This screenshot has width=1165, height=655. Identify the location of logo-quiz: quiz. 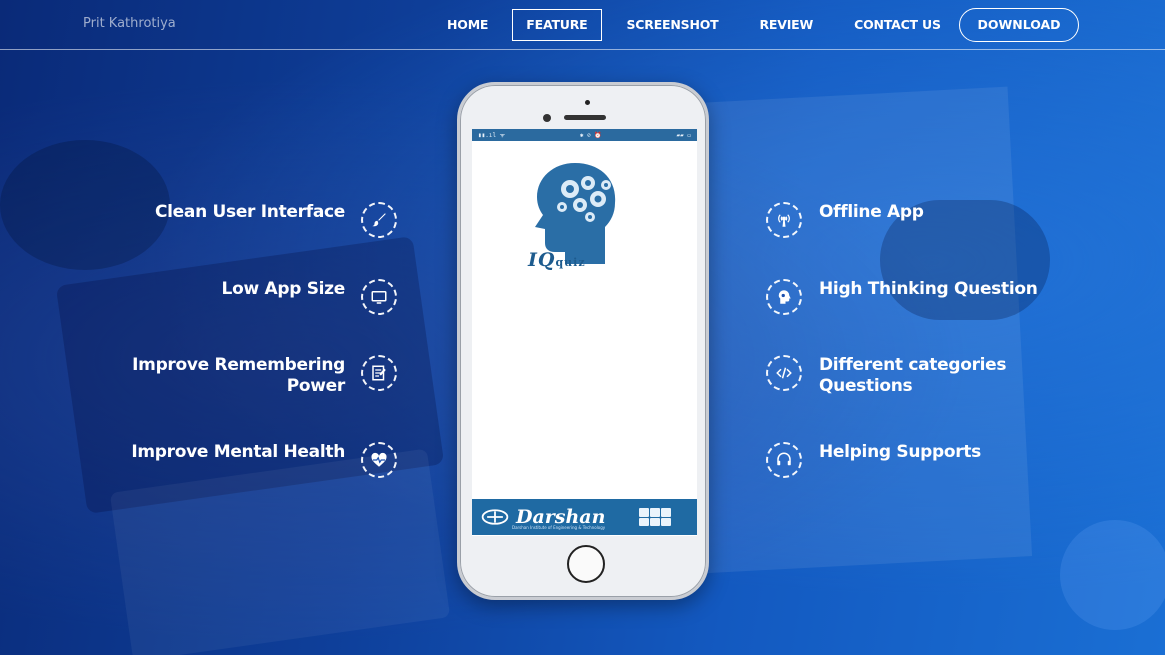
(570, 262).